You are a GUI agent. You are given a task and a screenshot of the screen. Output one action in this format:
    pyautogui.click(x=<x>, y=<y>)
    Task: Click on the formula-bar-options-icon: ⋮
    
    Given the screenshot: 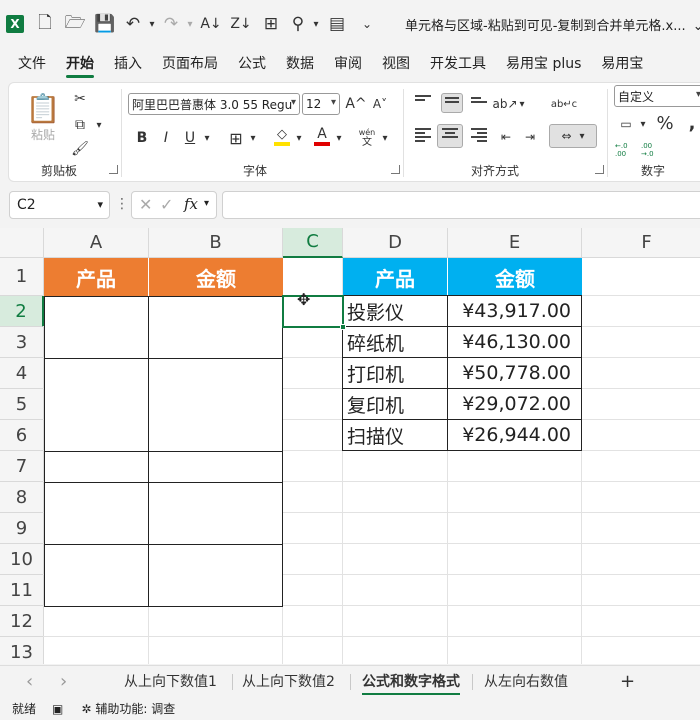 What is the action you would take?
    pyautogui.click(x=122, y=204)
    